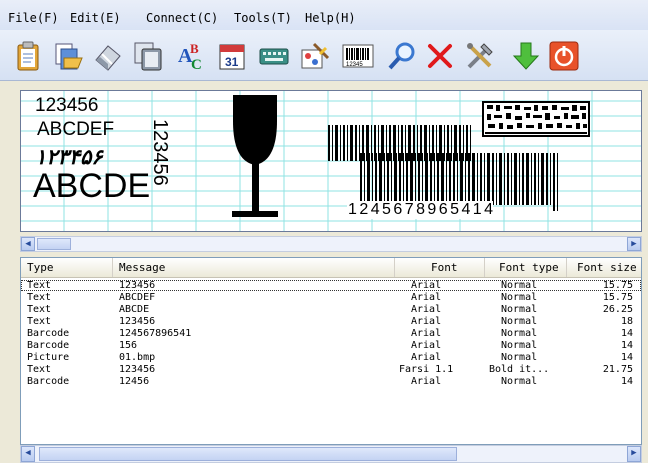  I want to click on settings-button, so click(480, 56).